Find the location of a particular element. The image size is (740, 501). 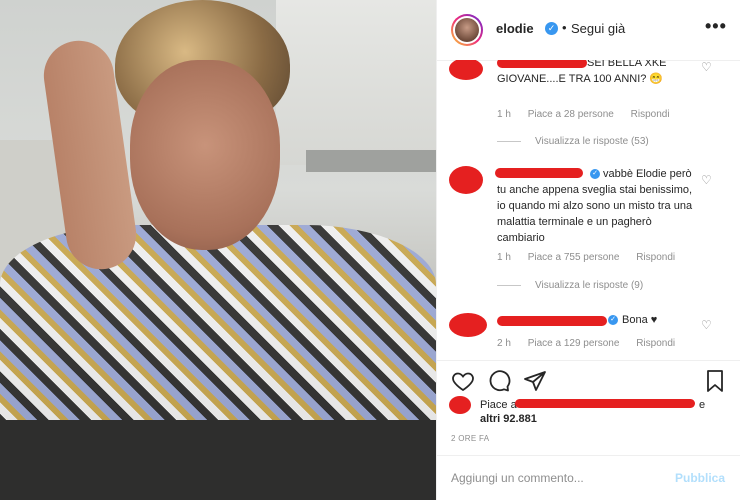

likes-conjunction: e is located at coordinates (702, 405).